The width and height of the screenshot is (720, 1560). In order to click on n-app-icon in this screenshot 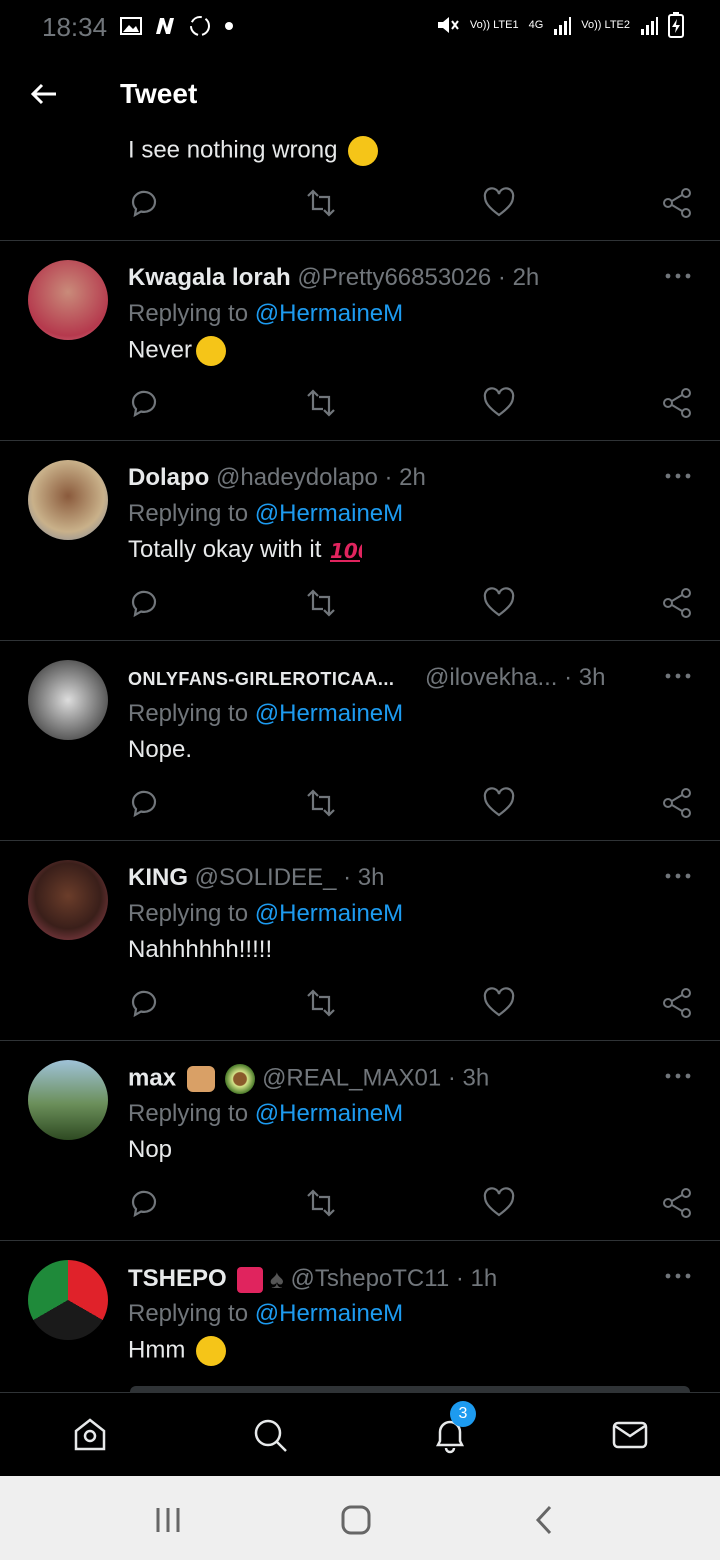, I will do `click(165, 26)`.